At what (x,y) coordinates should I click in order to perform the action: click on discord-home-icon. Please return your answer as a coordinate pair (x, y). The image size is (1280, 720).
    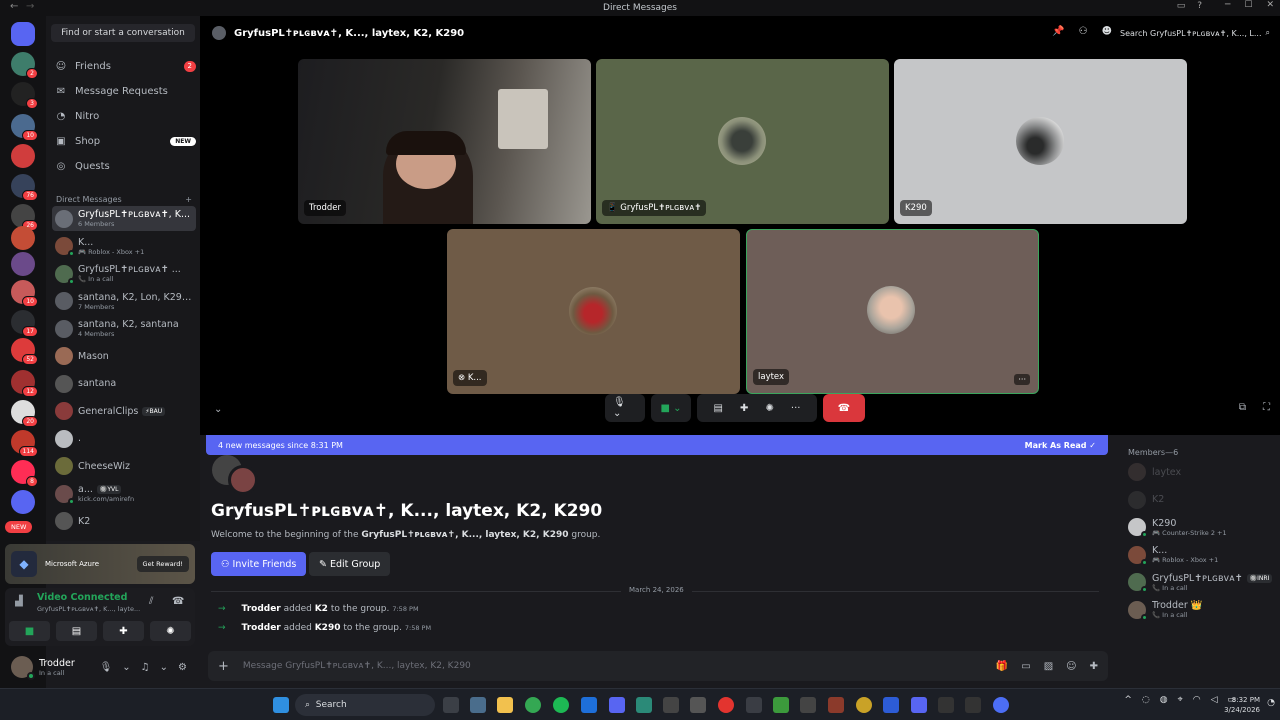
    Looking at the image, I should click on (23, 34).